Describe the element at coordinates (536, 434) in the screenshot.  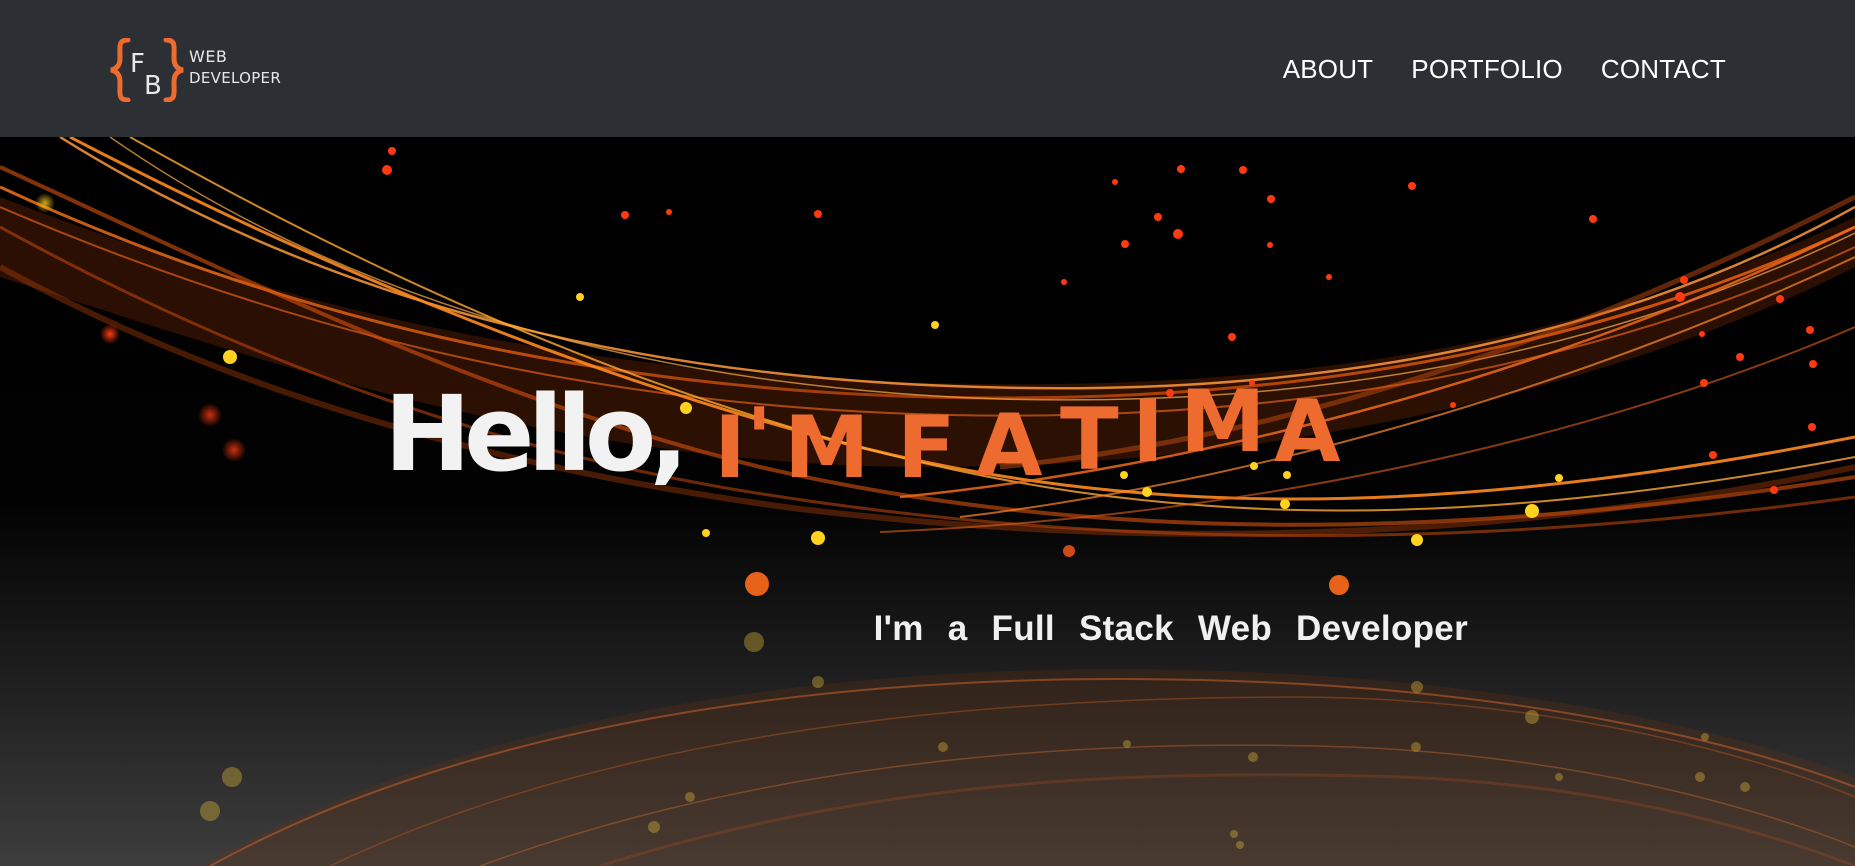
I see `greeting-text: Hello,` at that location.